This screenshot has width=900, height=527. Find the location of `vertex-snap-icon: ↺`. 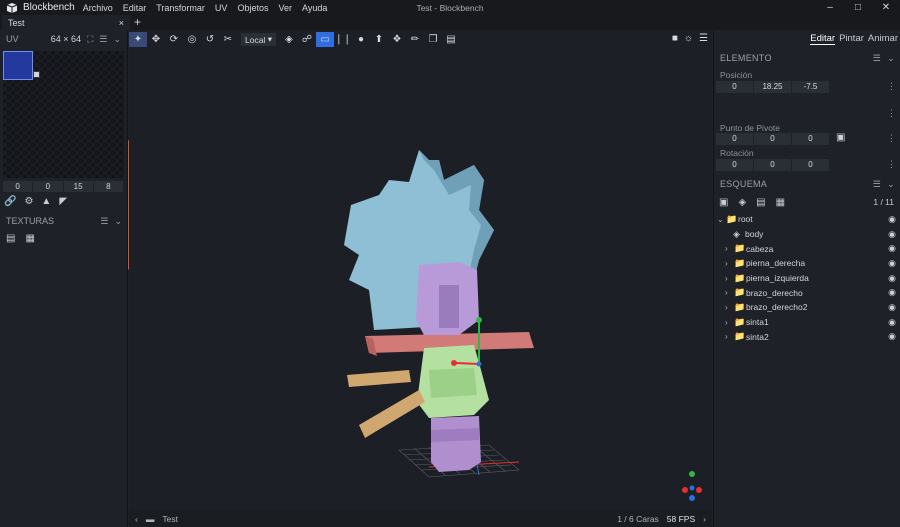

vertex-snap-icon: ↺ is located at coordinates (210, 39).